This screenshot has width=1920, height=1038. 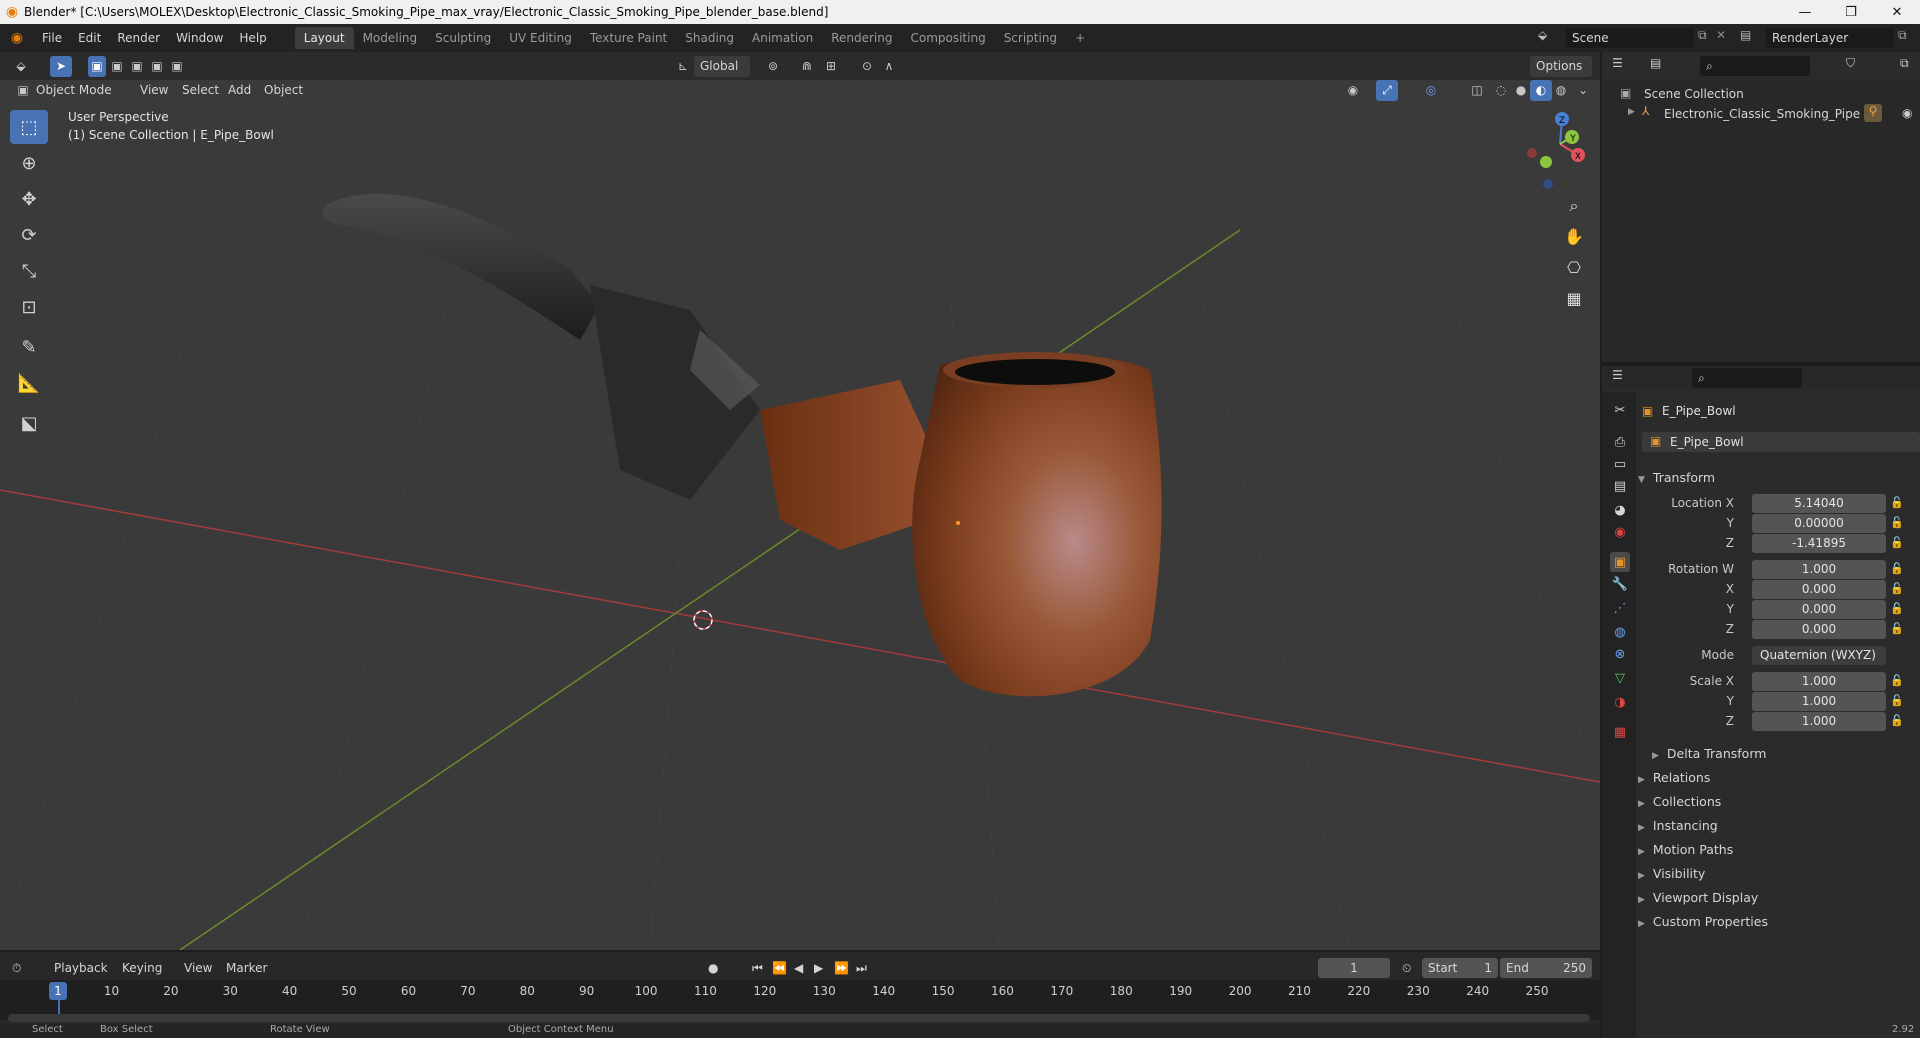 What do you see at coordinates (17, 38) in the screenshot?
I see `blender-menu-icon: ◉` at bounding box center [17, 38].